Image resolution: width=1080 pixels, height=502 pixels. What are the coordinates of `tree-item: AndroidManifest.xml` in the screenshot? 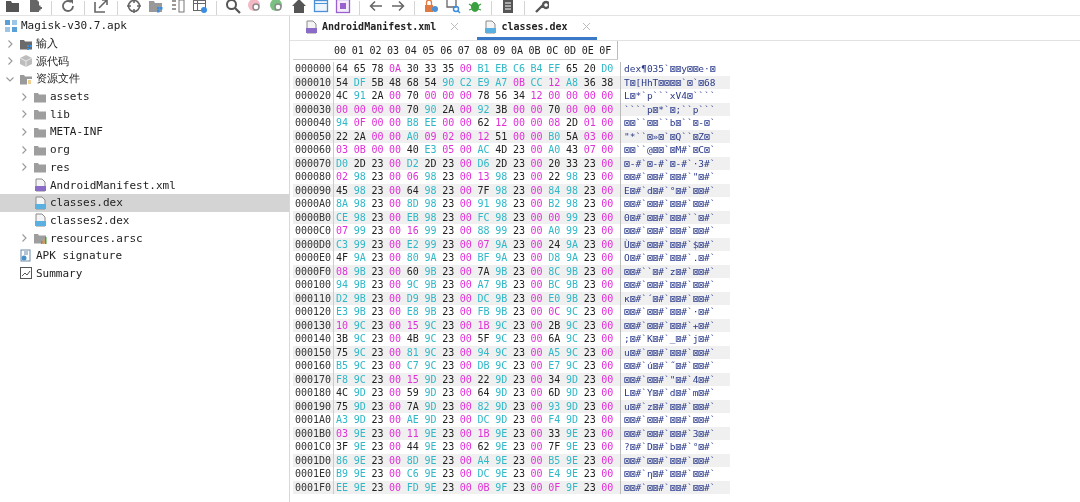 It's located at (144, 185).